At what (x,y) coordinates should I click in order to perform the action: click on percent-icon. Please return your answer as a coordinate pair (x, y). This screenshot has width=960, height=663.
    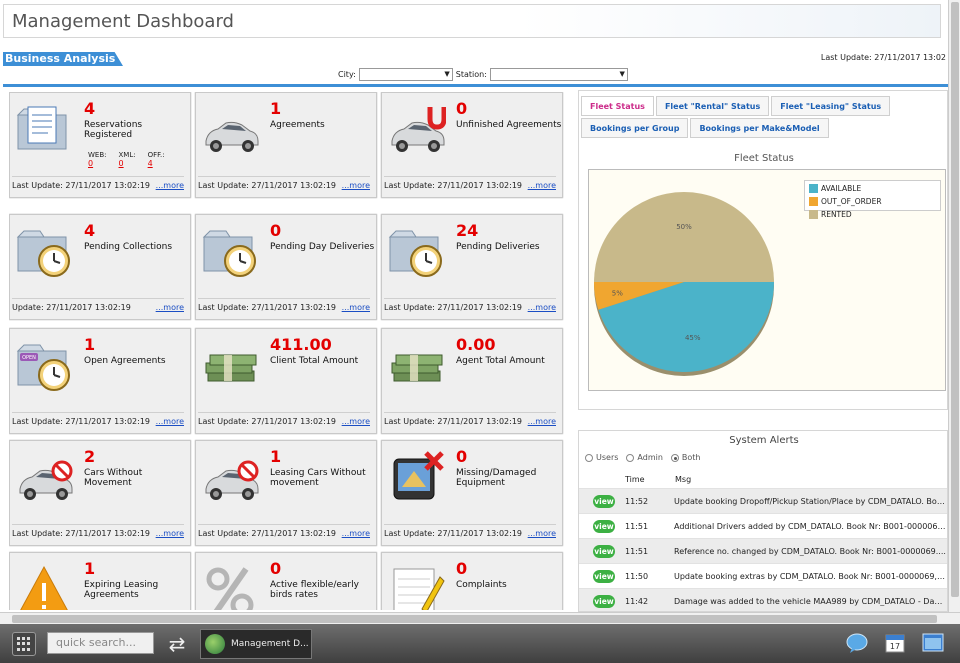
    Looking at the image, I should click on (230, 586).